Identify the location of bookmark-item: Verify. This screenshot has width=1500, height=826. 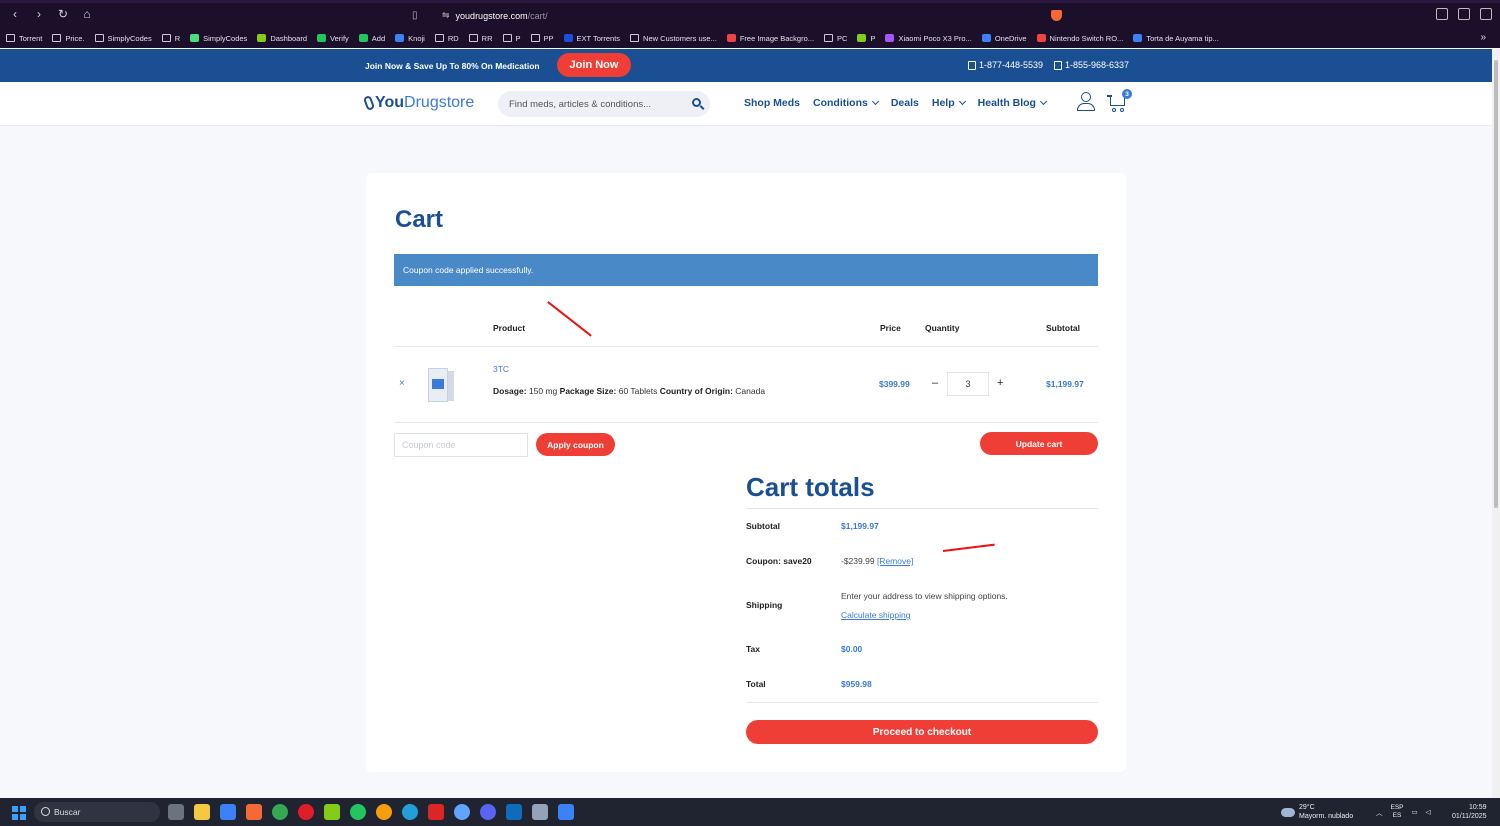
(333, 38).